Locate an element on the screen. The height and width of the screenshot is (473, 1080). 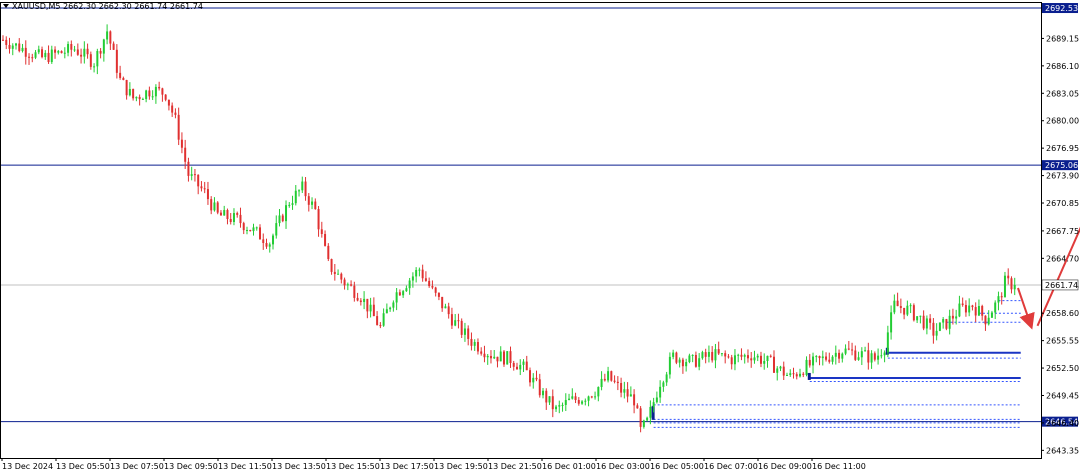
y-tick-label-7: 2667.75 is located at coordinates (1062, 231).